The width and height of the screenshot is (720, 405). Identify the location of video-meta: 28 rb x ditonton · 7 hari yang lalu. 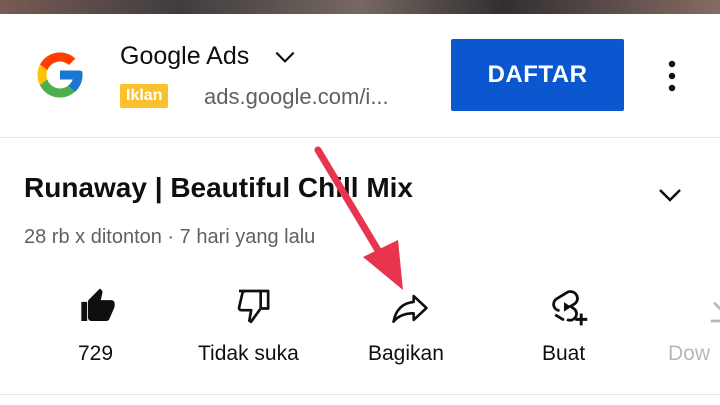
(170, 237).